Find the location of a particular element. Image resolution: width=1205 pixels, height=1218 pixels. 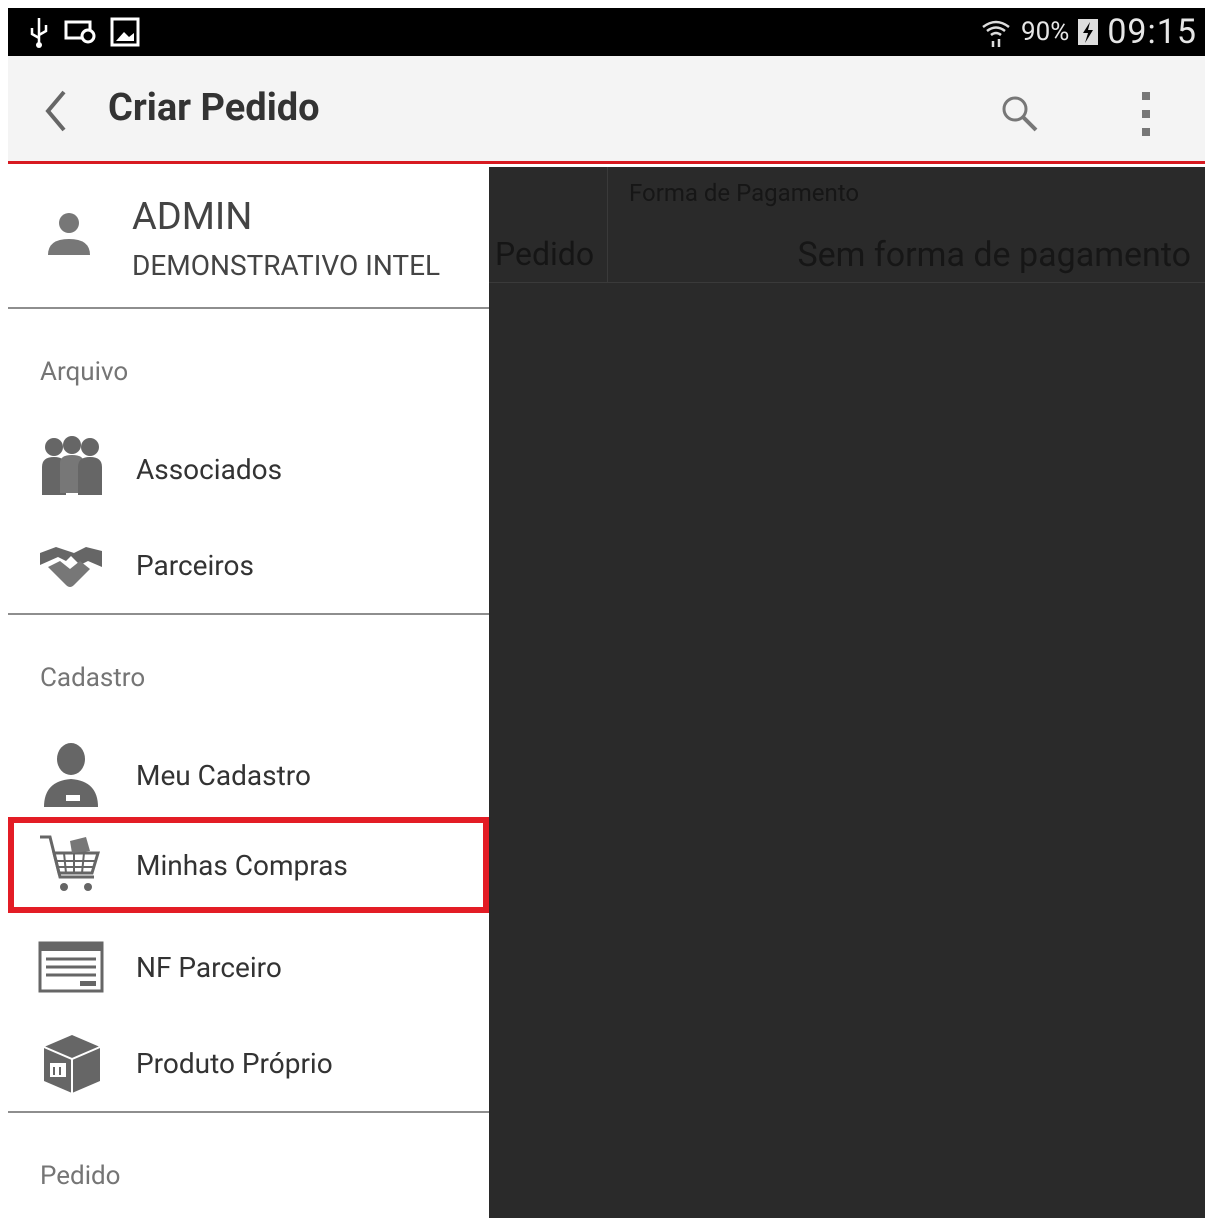

column-header-forma-pagamento: Forma de Pagamento is located at coordinates (744, 193).